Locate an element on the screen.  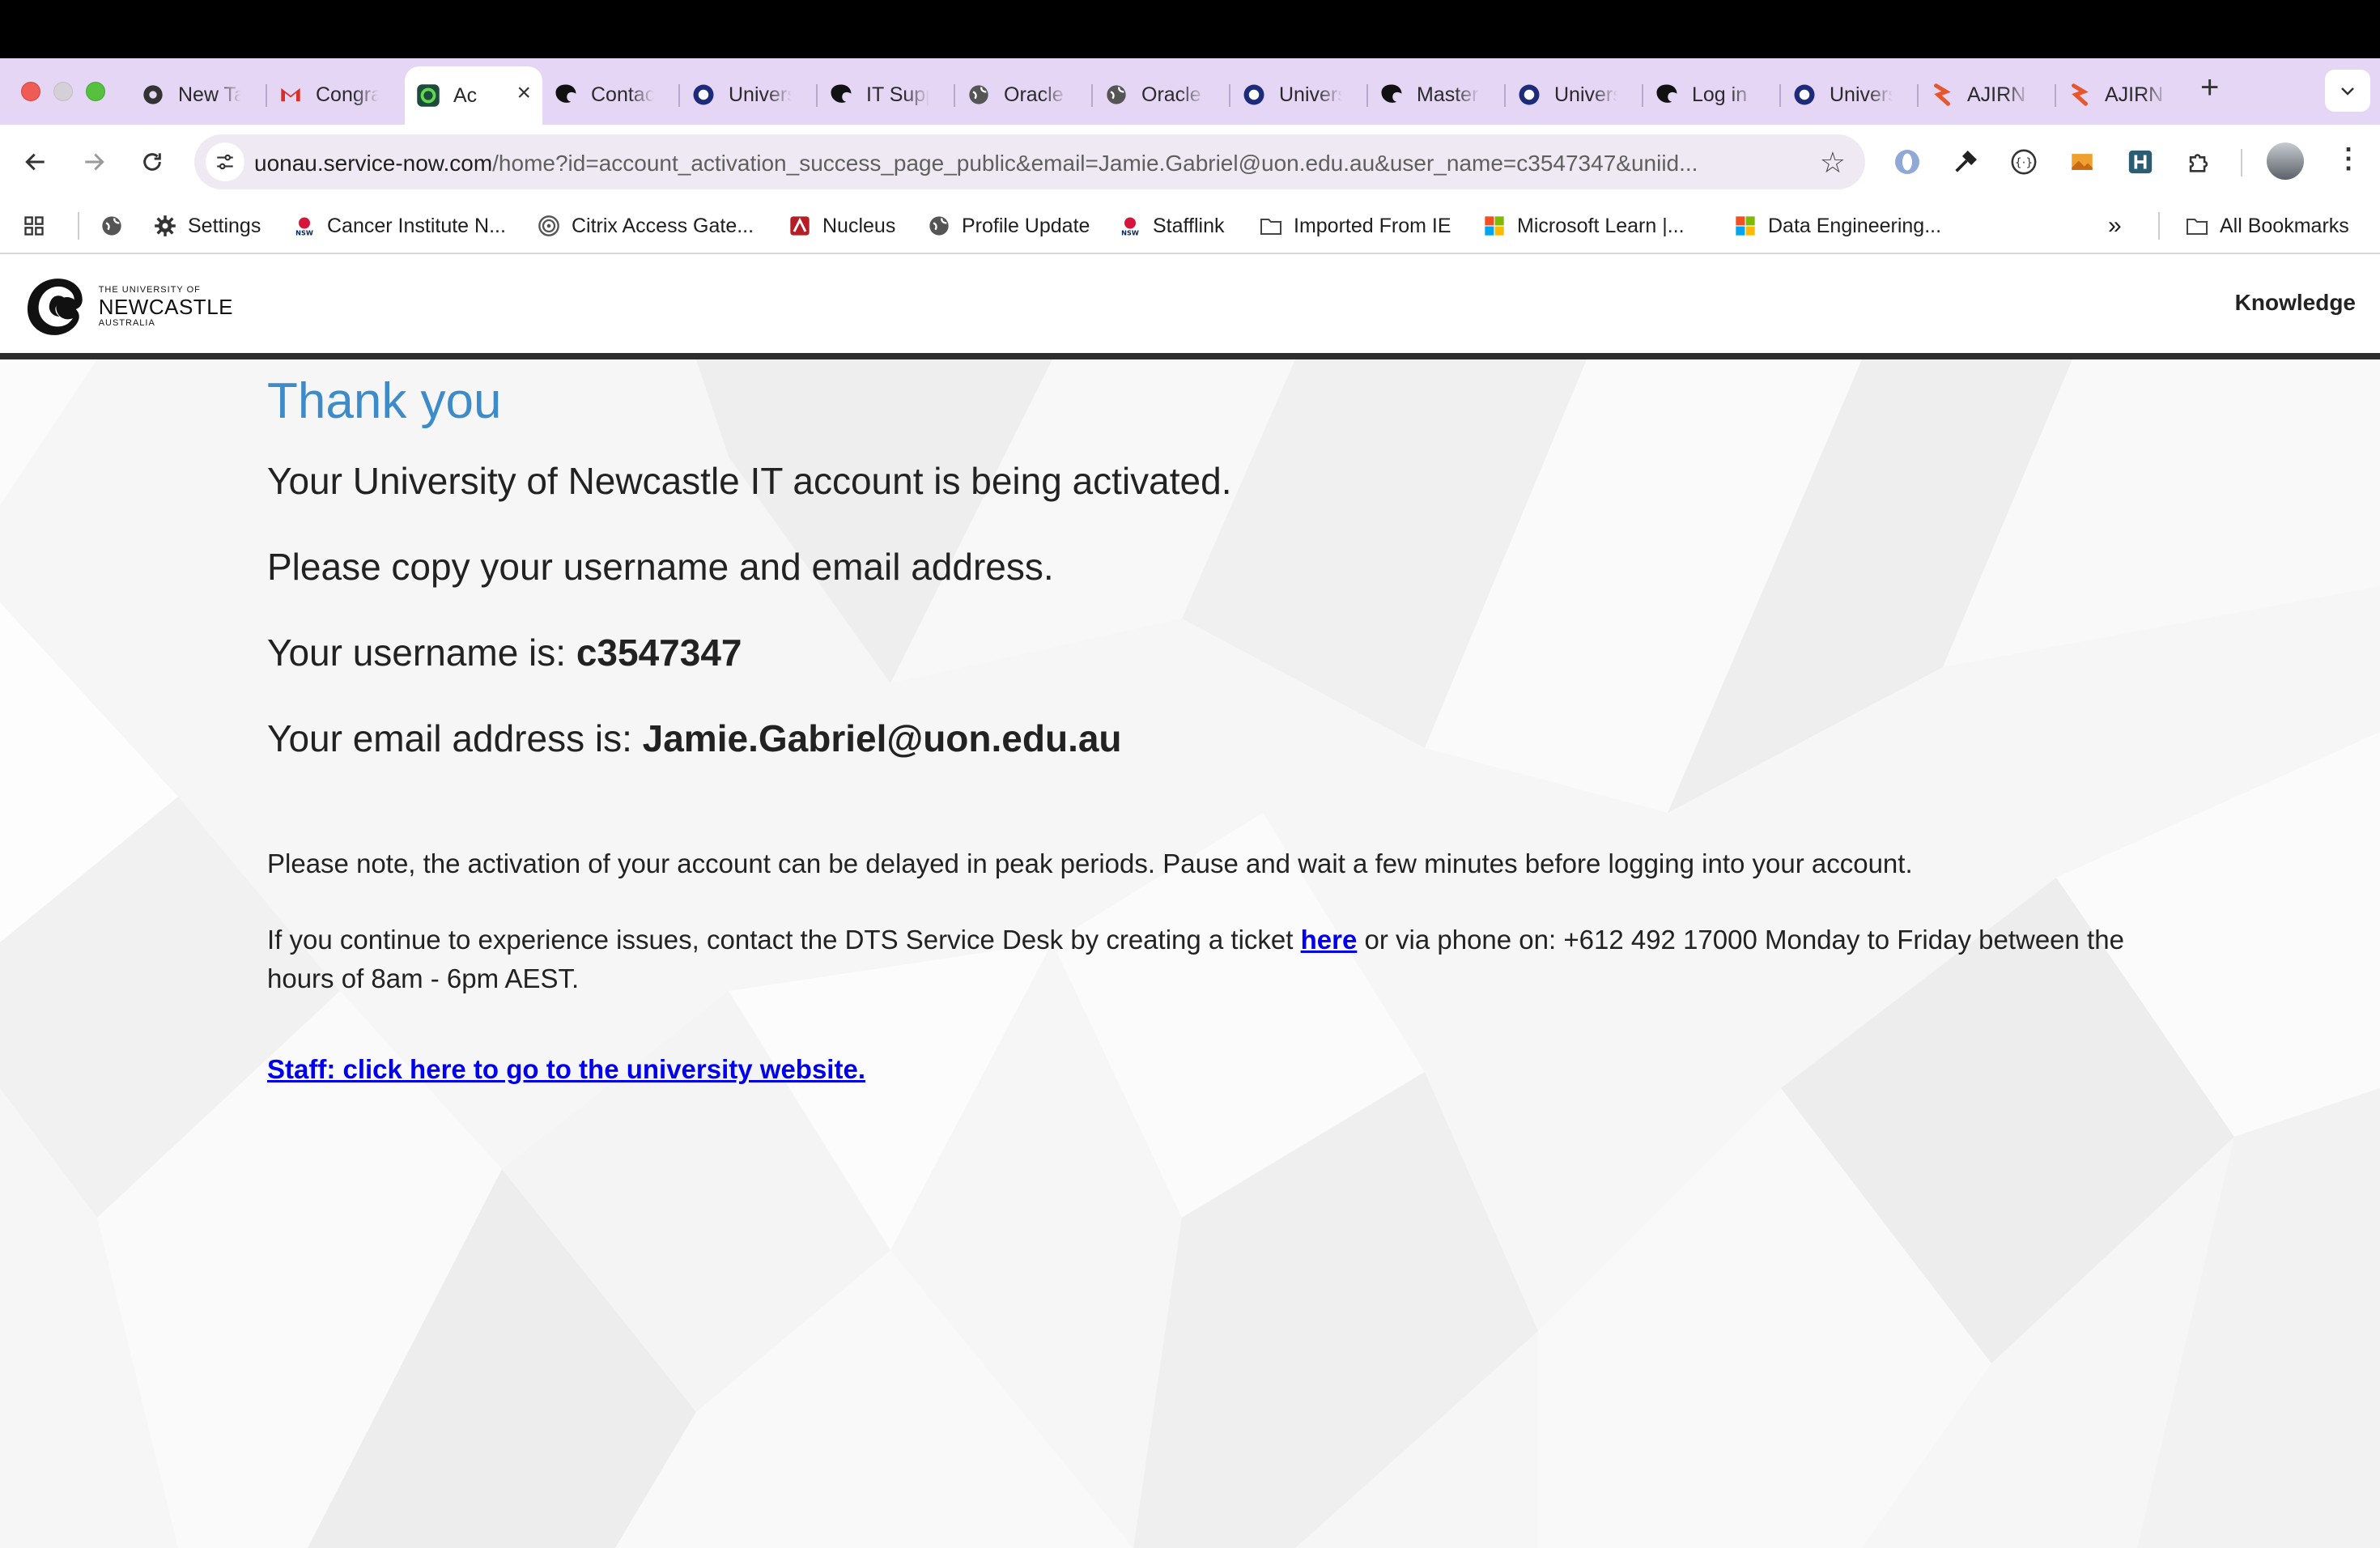
back-button is located at coordinates (35, 161).